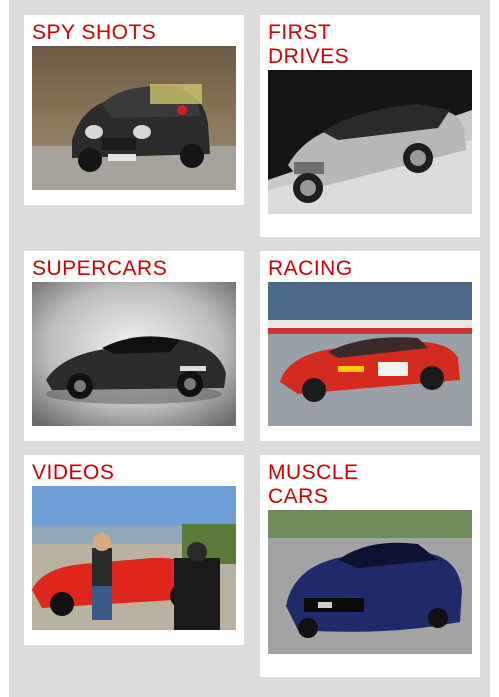 The height and width of the screenshot is (697, 499). I want to click on category-card-supercars: SUPERCARS, so click(134, 346).